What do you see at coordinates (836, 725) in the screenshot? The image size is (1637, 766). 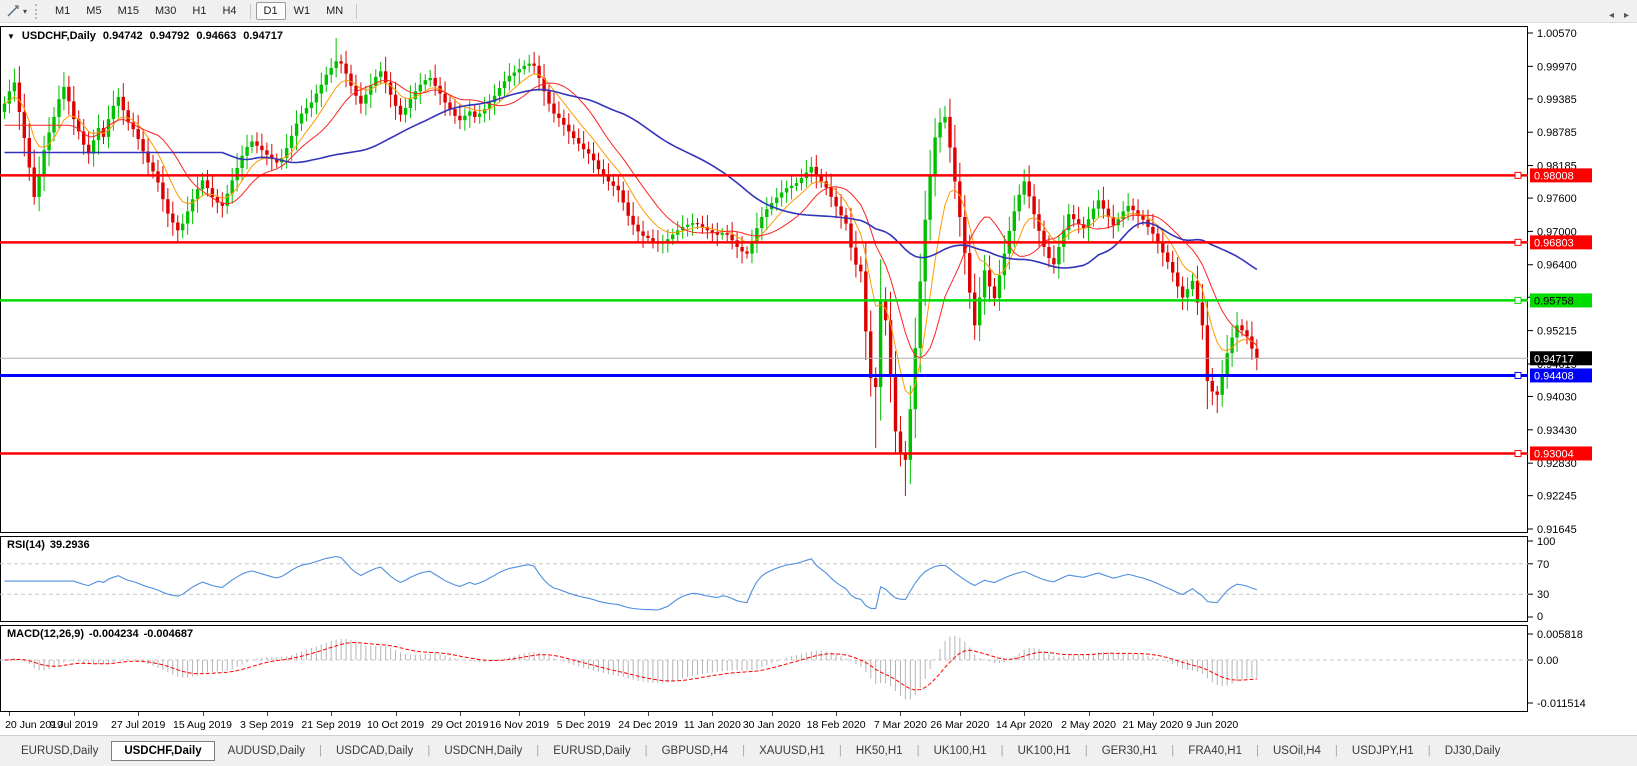 I see `date-label: 18 Feb 2020` at bounding box center [836, 725].